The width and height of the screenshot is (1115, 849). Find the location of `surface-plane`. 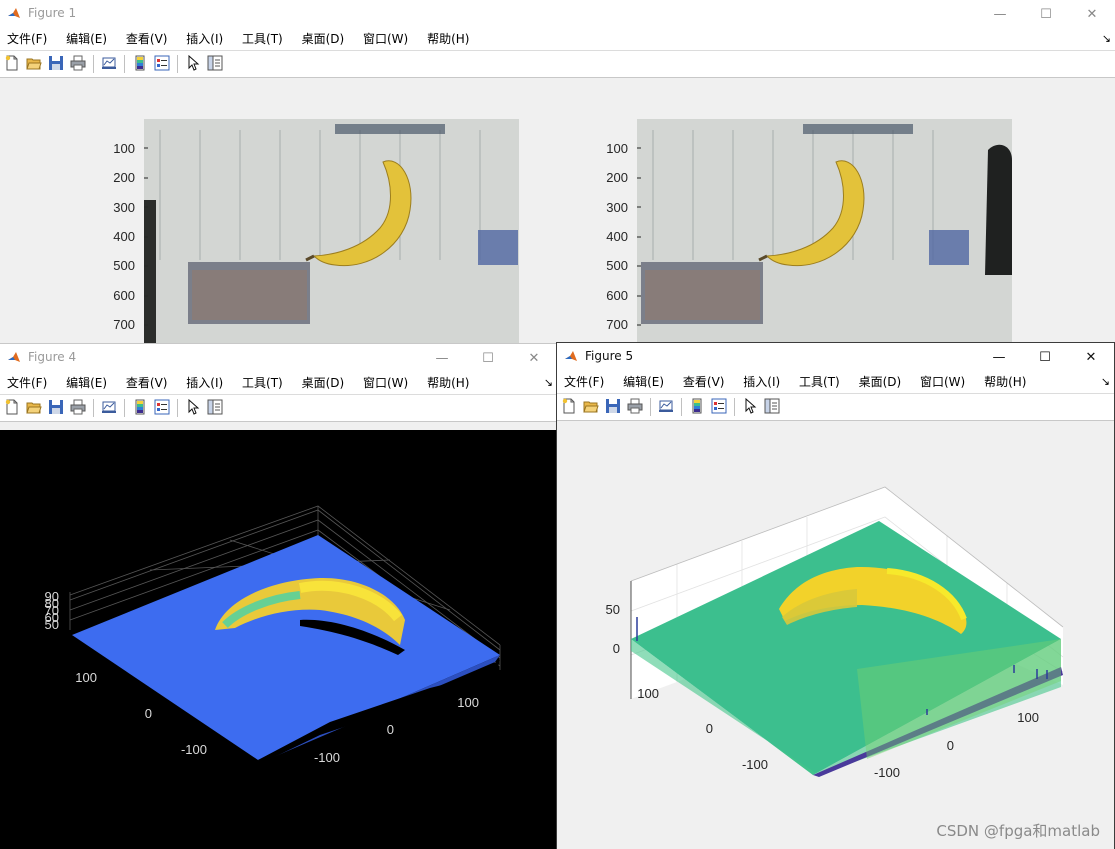

surface-plane is located at coordinates (286, 647).